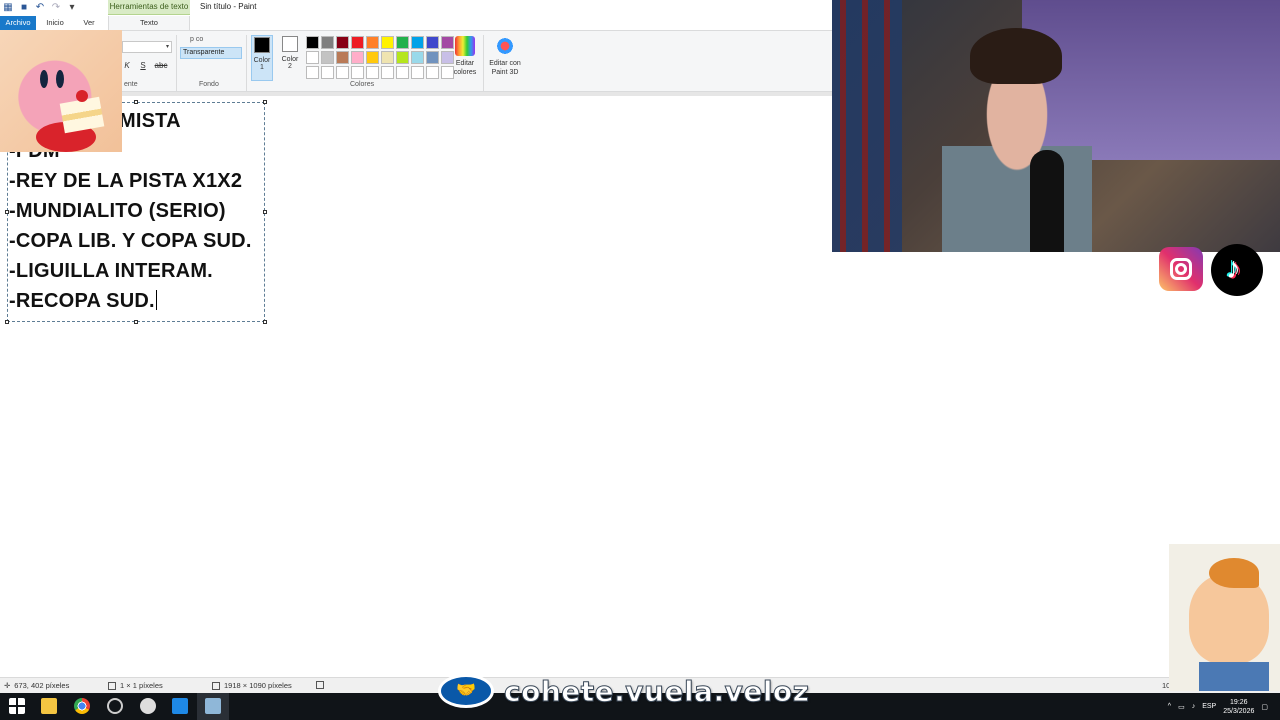 This screenshot has width=1280, height=720. What do you see at coordinates (83, 301) in the screenshot?
I see `text-line: -RECOPA SUD.` at bounding box center [83, 301].